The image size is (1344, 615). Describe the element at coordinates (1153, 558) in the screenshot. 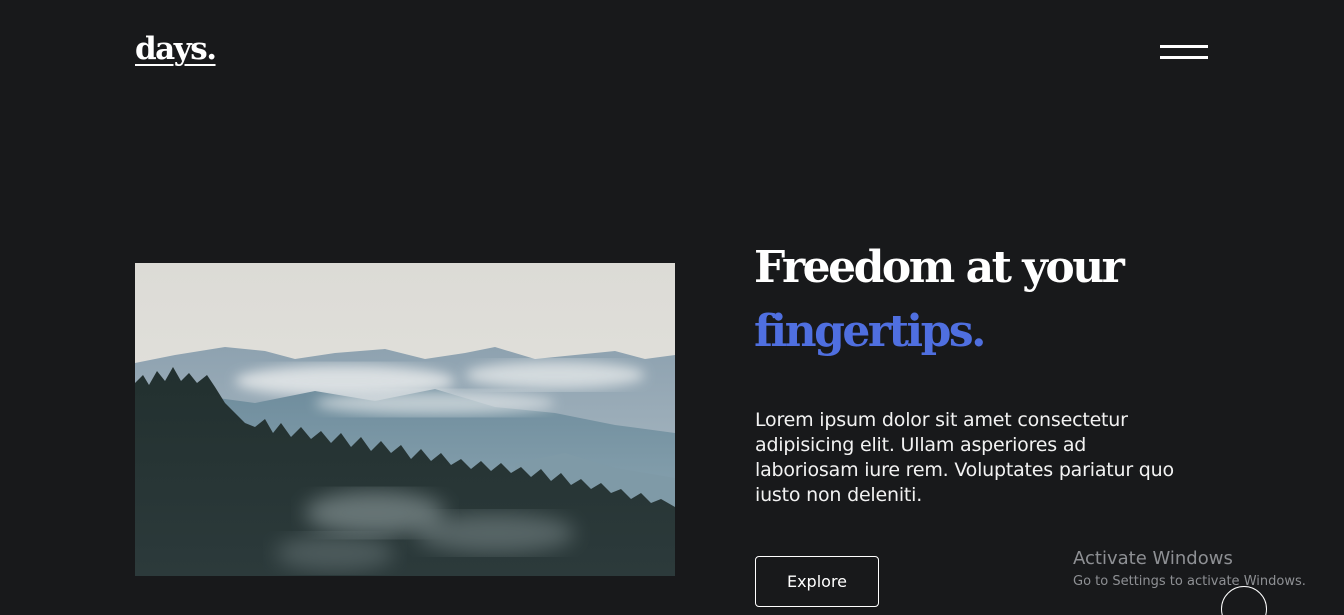

I see `watermark-title: Activate Windows` at that location.